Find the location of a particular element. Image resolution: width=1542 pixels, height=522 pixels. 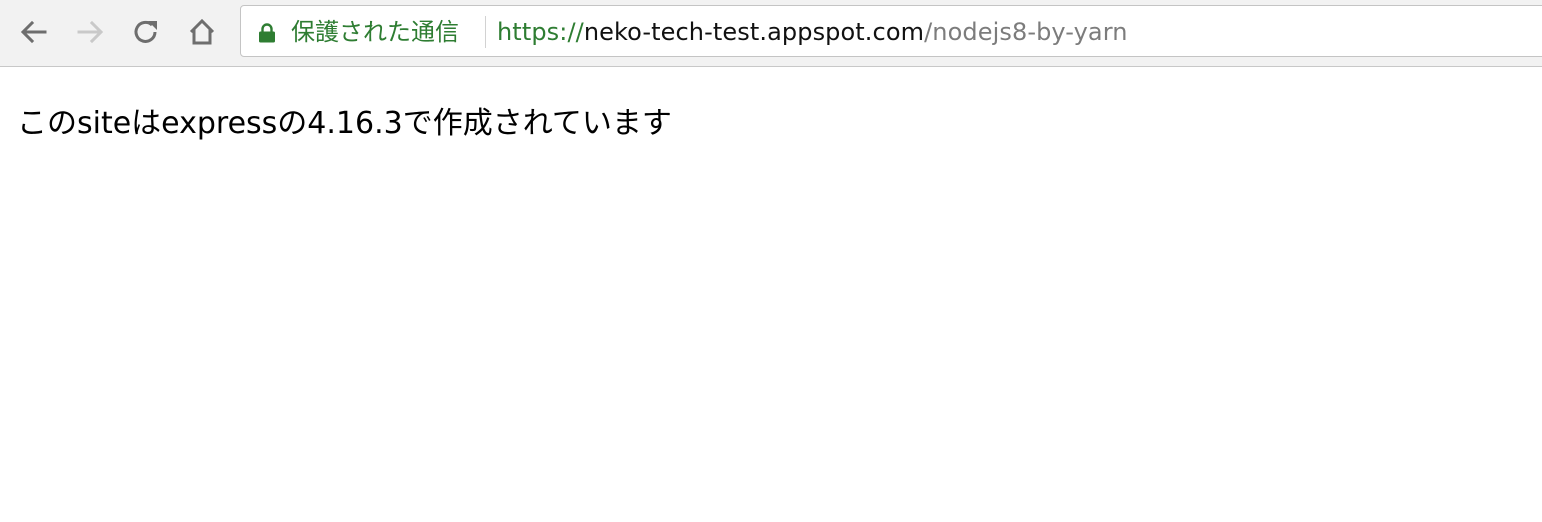

url-scheme: https:// is located at coordinates (540, 32).